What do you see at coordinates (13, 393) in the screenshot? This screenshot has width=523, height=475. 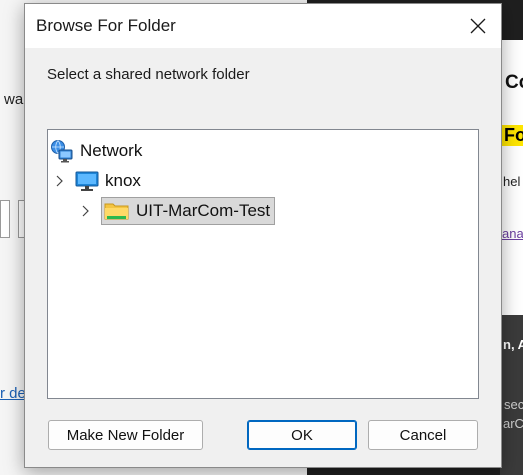 I see `background-link-fragment: r de` at bounding box center [13, 393].